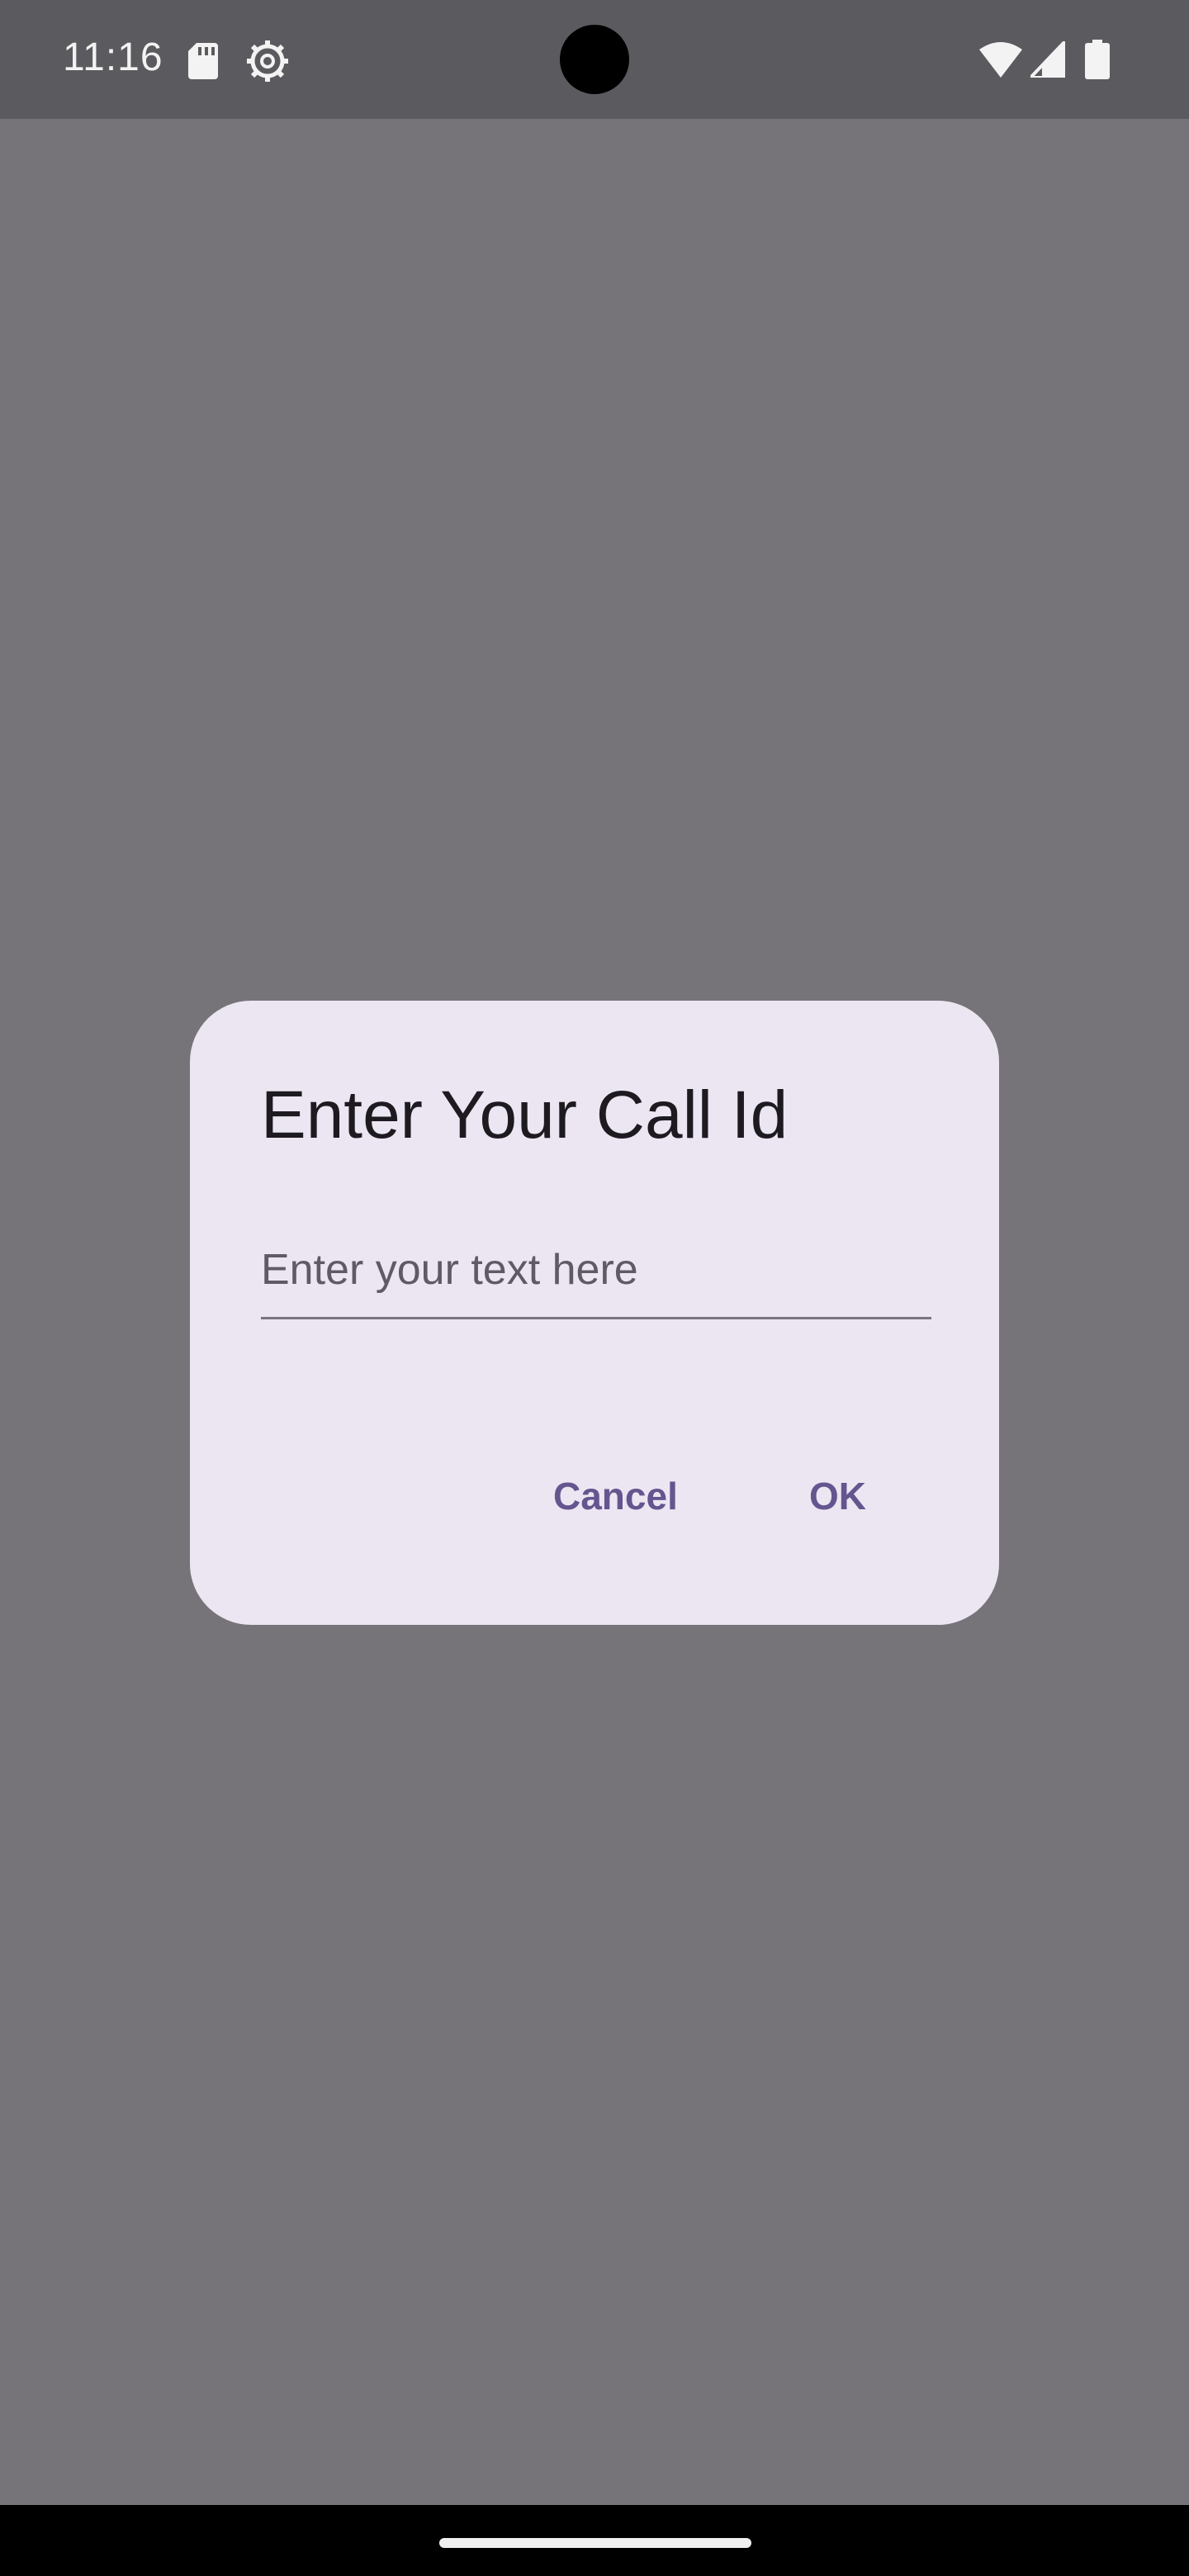  Describe the element at coordinates (1097, 59) in the screenshot. I see `battery-icon` at that location.